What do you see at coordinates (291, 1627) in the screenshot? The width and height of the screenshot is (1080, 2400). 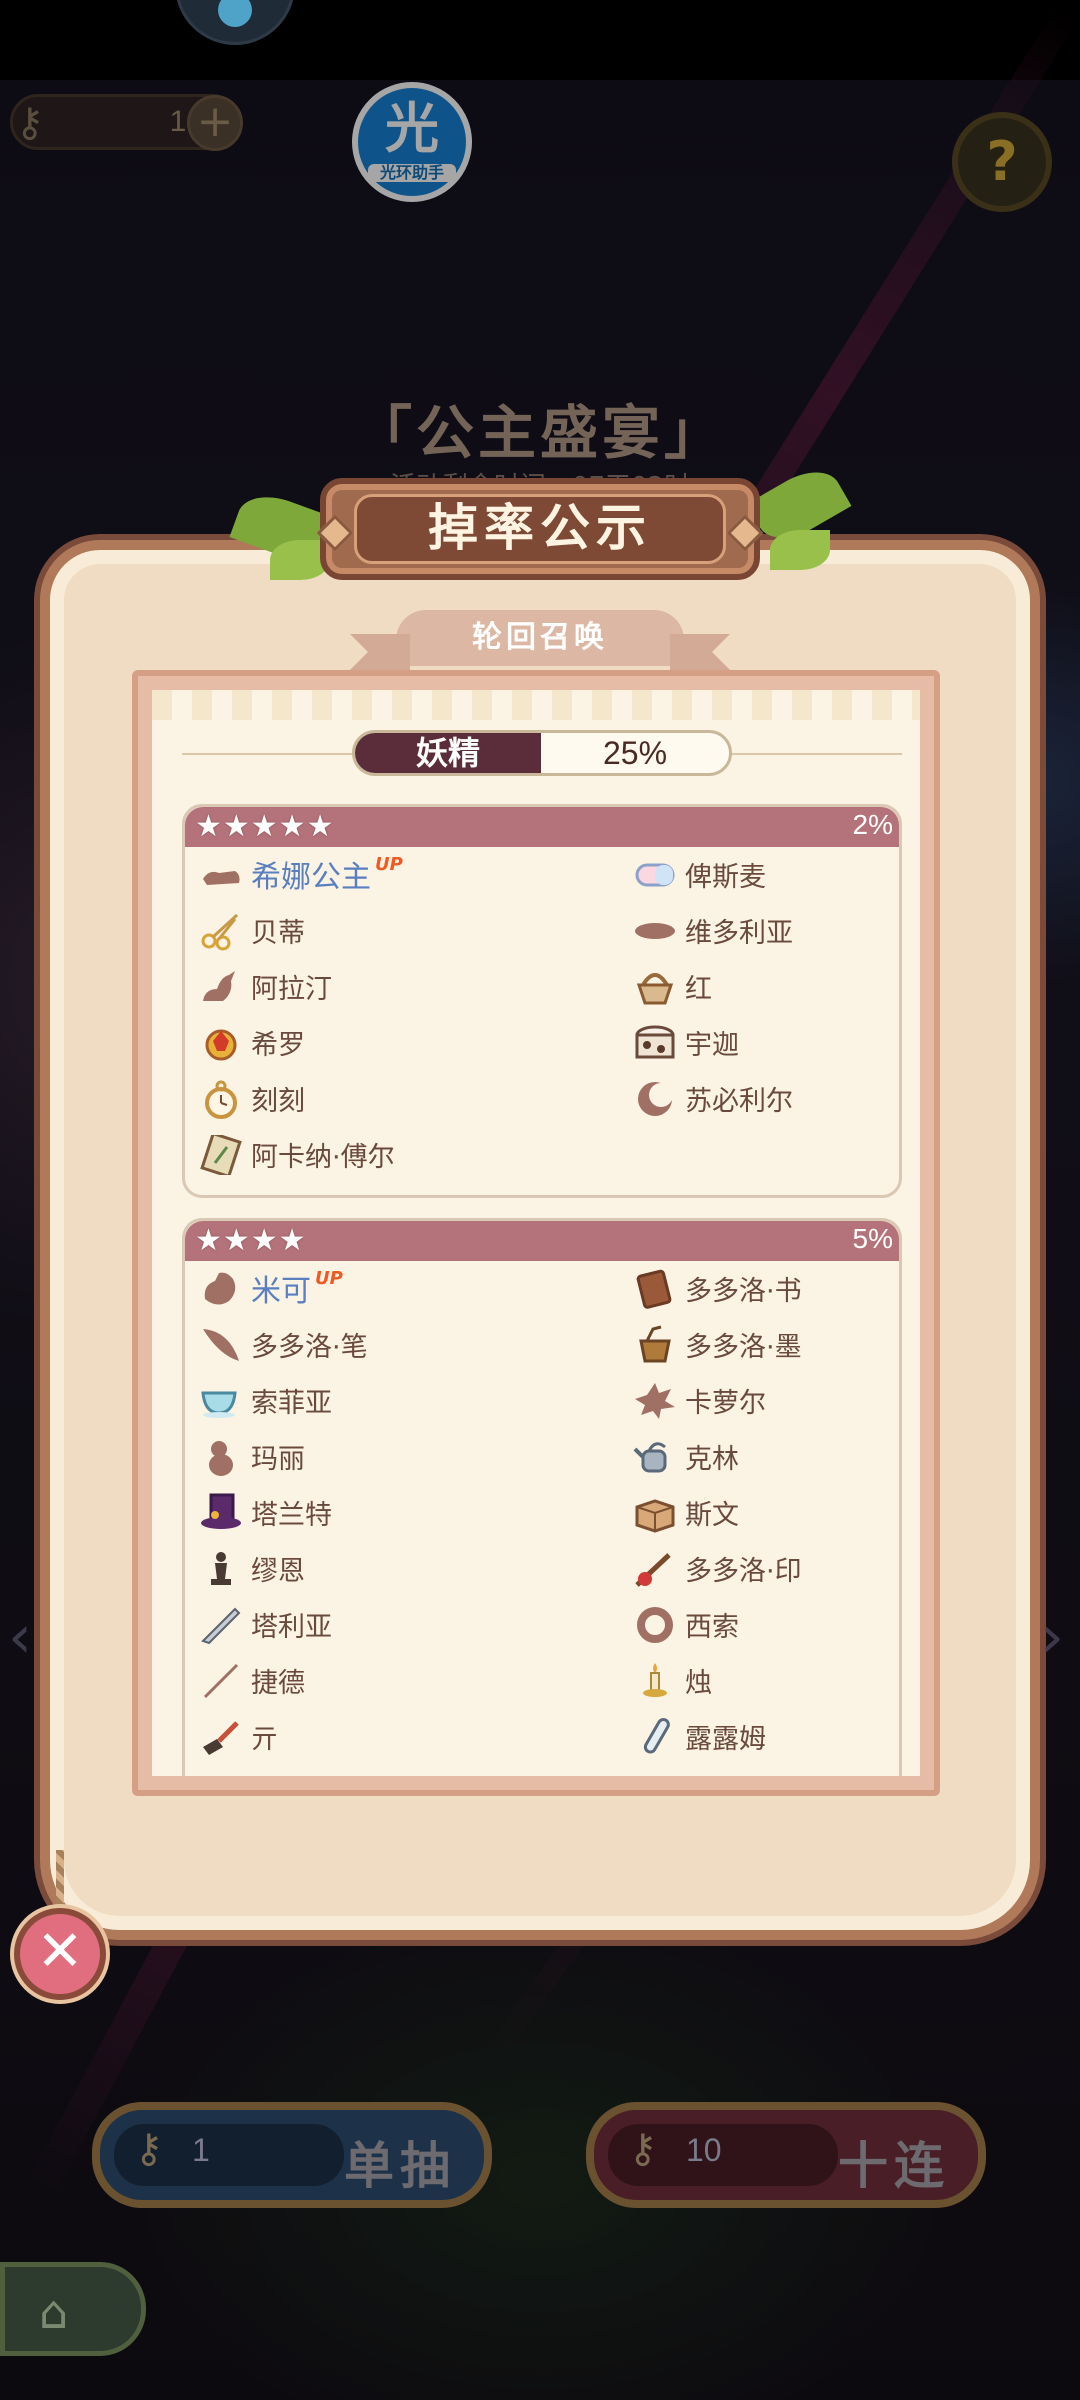 I see `item-name: 塔利亚` at bounding box center [291, 1627].